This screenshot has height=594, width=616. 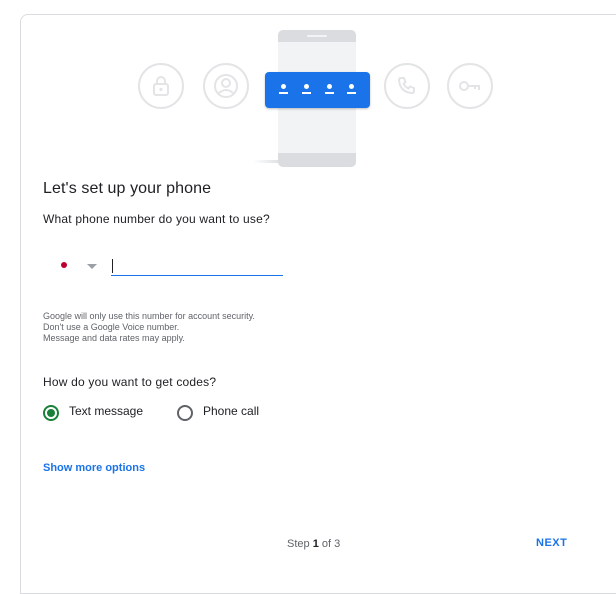 What do you see at coordinates (470, 86) in the screenshot?
I see `key-icon` at bounding box center [470, 86].